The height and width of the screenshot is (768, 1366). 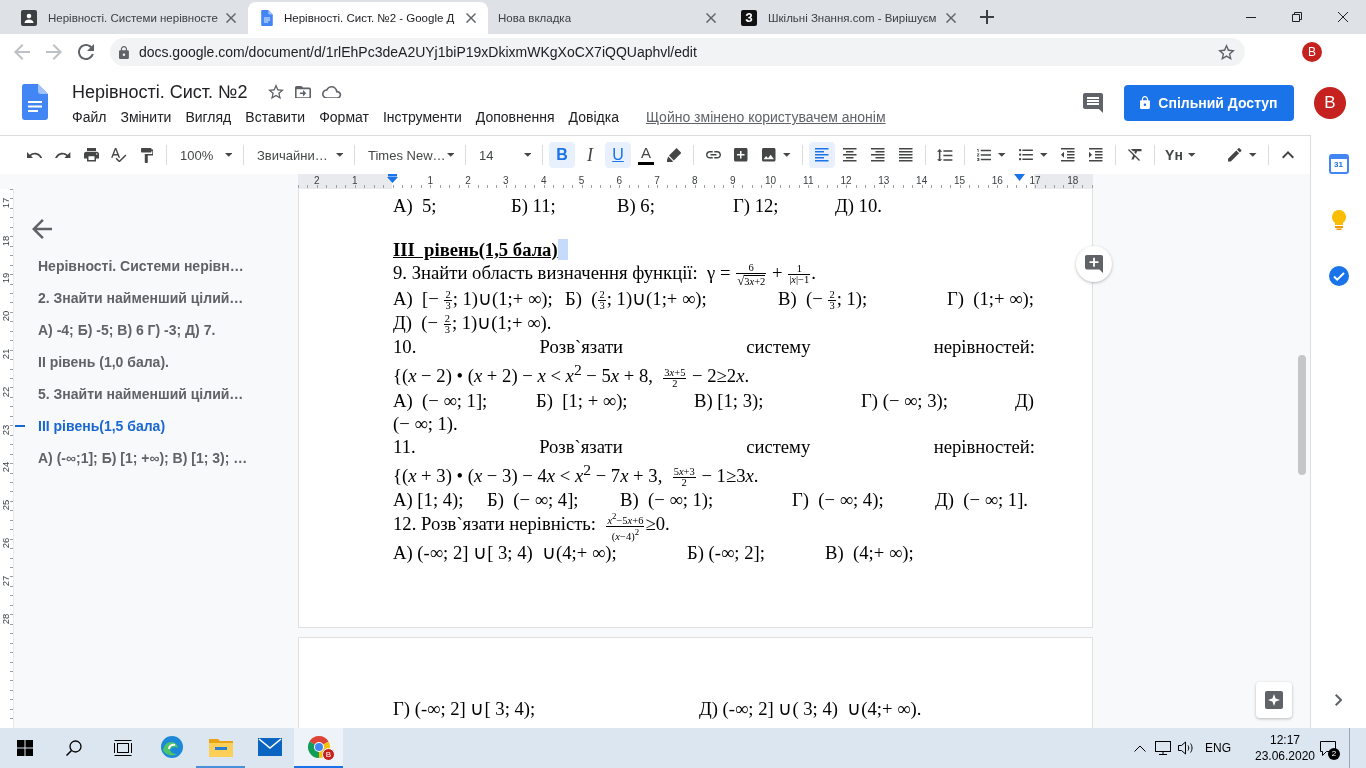 I want to click on bulleted-list-icon, so click(x=1026, y=155).